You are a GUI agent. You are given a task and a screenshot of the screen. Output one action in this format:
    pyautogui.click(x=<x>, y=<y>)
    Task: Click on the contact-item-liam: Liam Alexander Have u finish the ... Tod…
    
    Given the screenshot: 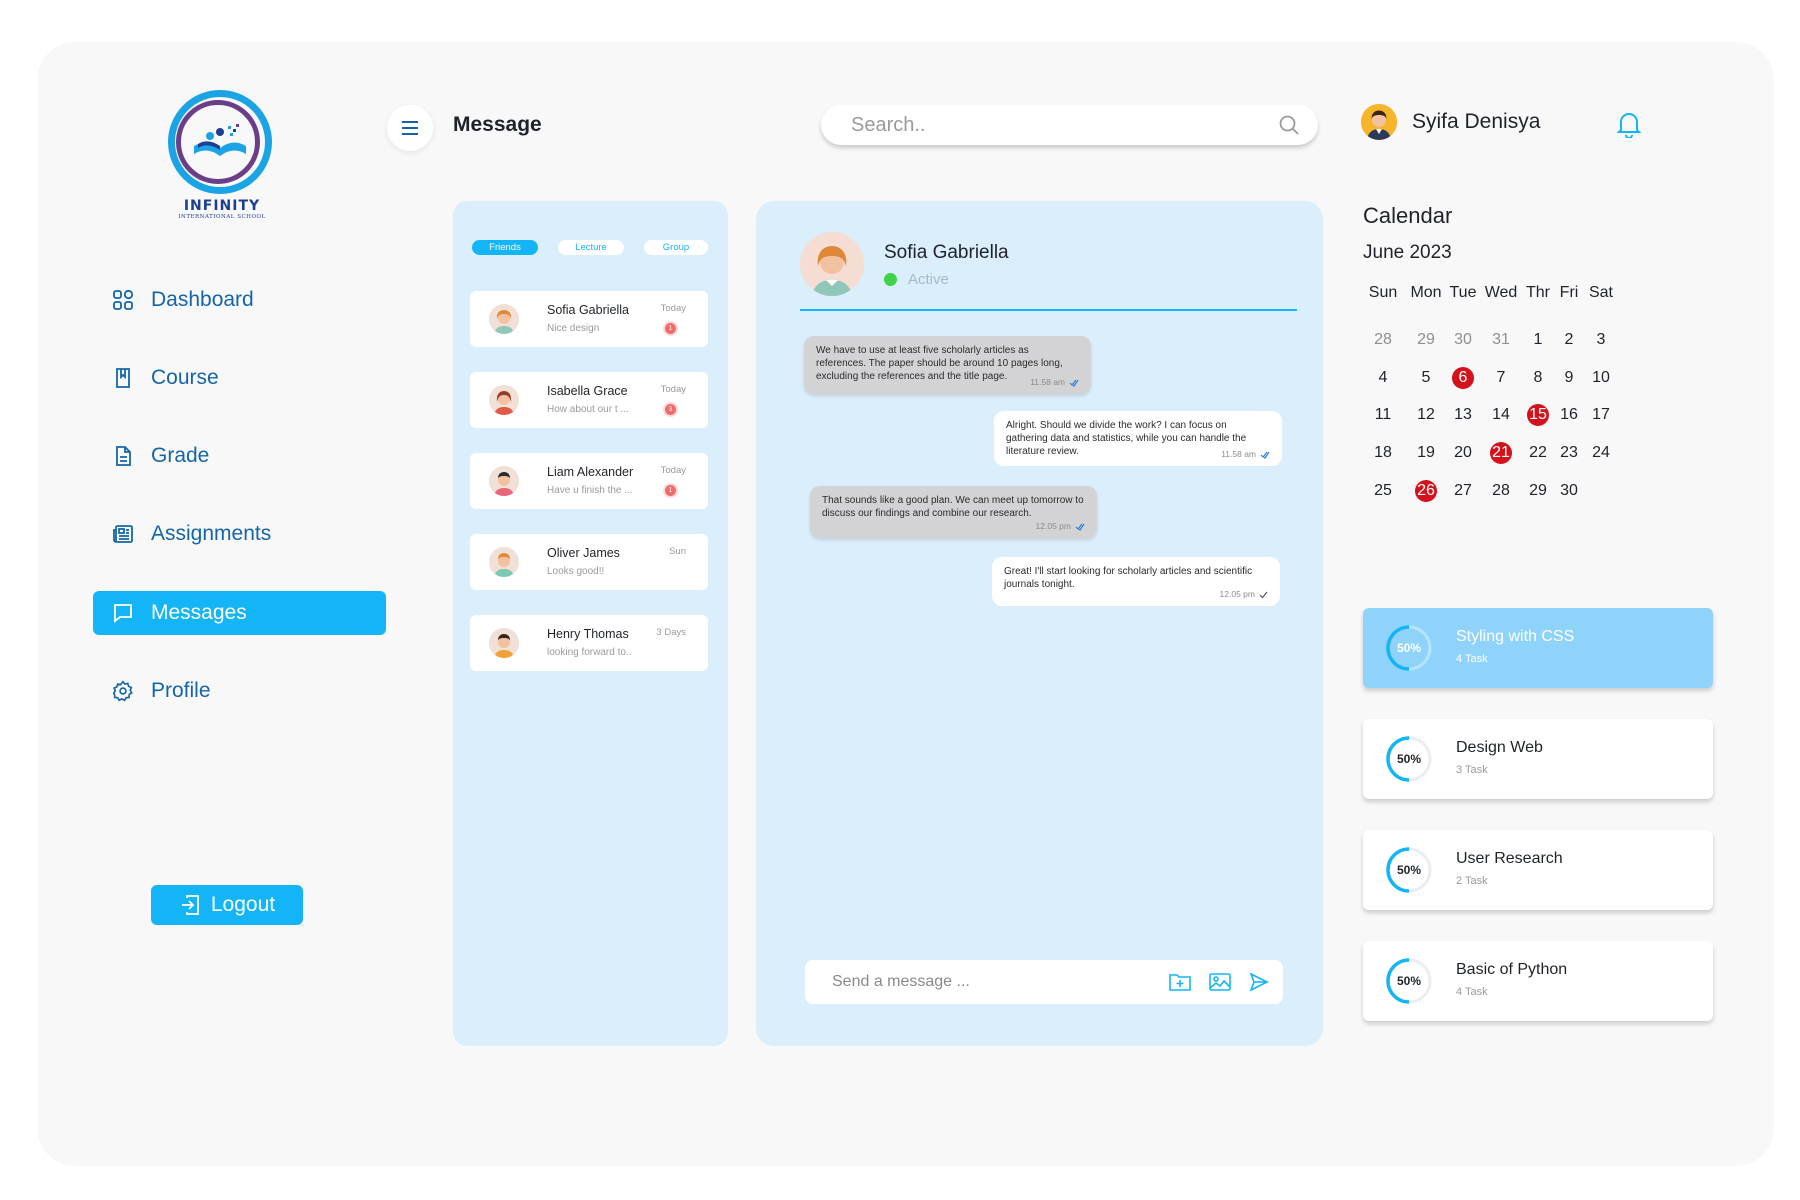 What is the action you would take?
    pyautogui.click(x=589, y=481)
    